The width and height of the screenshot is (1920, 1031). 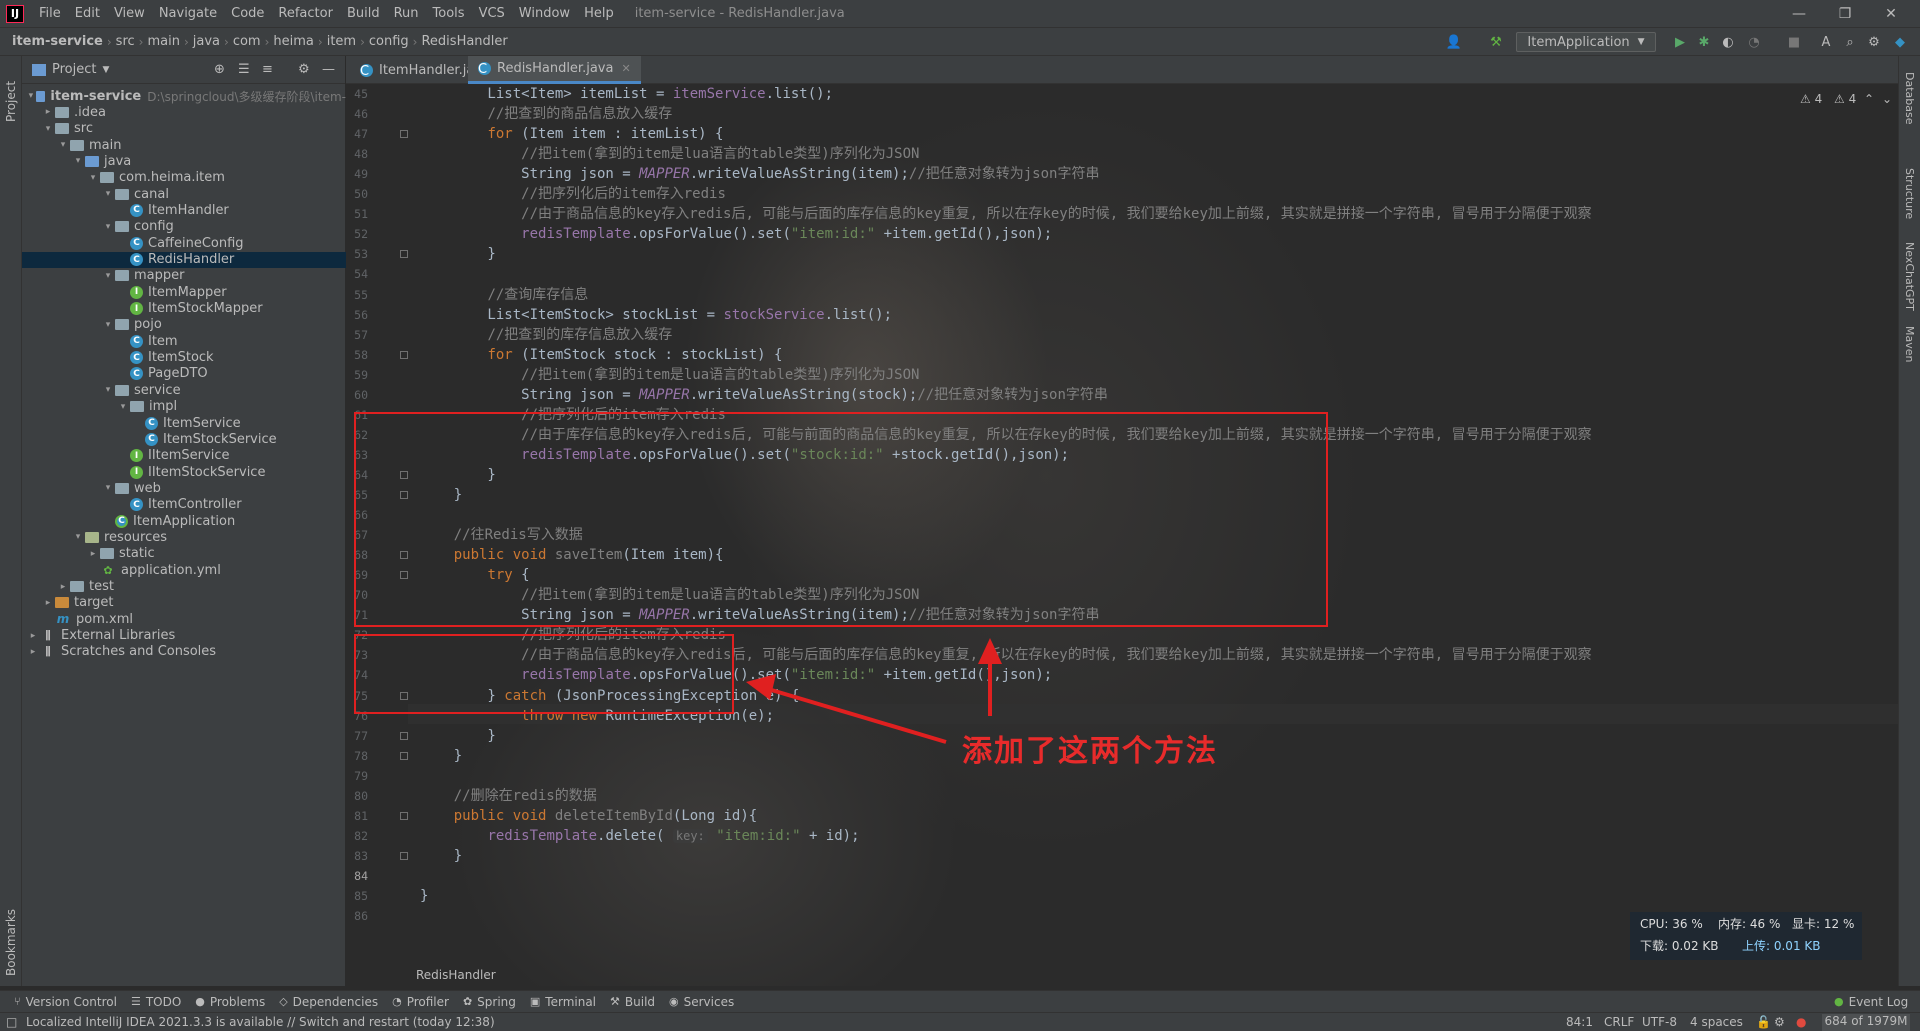 I want to click on stop-icon: ■, so click(x=1794, y=42).